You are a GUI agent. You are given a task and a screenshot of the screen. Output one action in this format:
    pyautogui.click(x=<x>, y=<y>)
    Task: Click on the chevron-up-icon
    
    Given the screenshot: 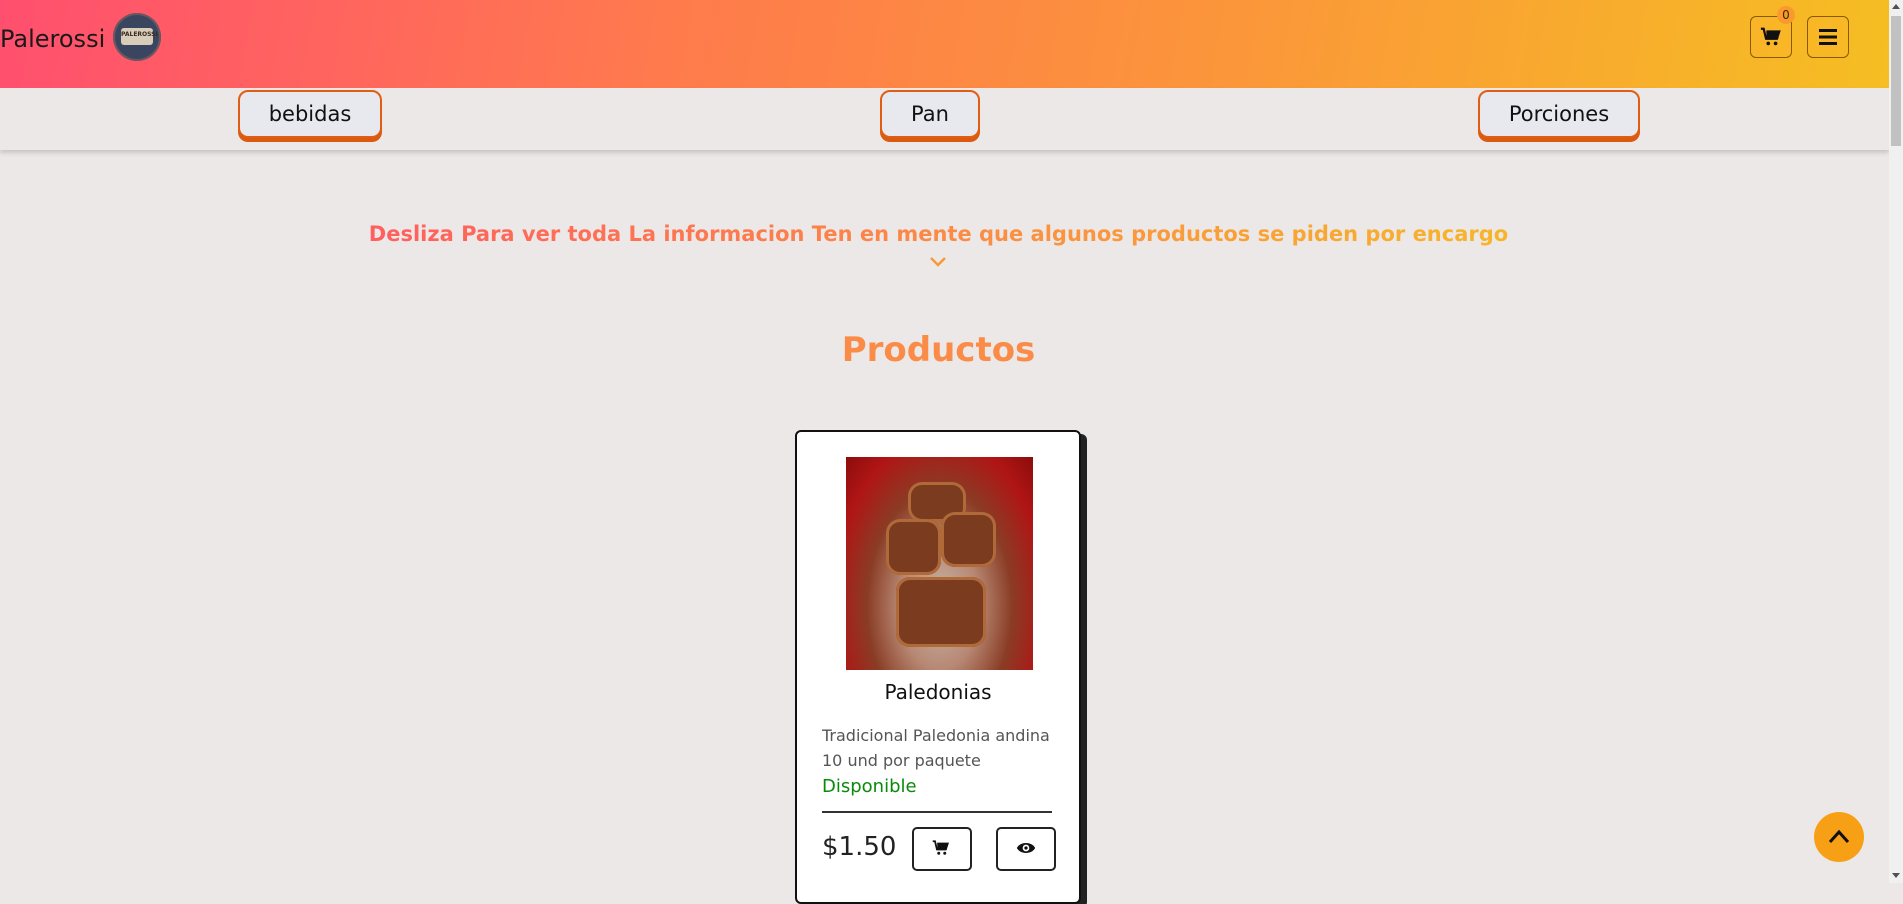 What is the action you would take?
    pyautogui.click(x=1839, y=836)
    